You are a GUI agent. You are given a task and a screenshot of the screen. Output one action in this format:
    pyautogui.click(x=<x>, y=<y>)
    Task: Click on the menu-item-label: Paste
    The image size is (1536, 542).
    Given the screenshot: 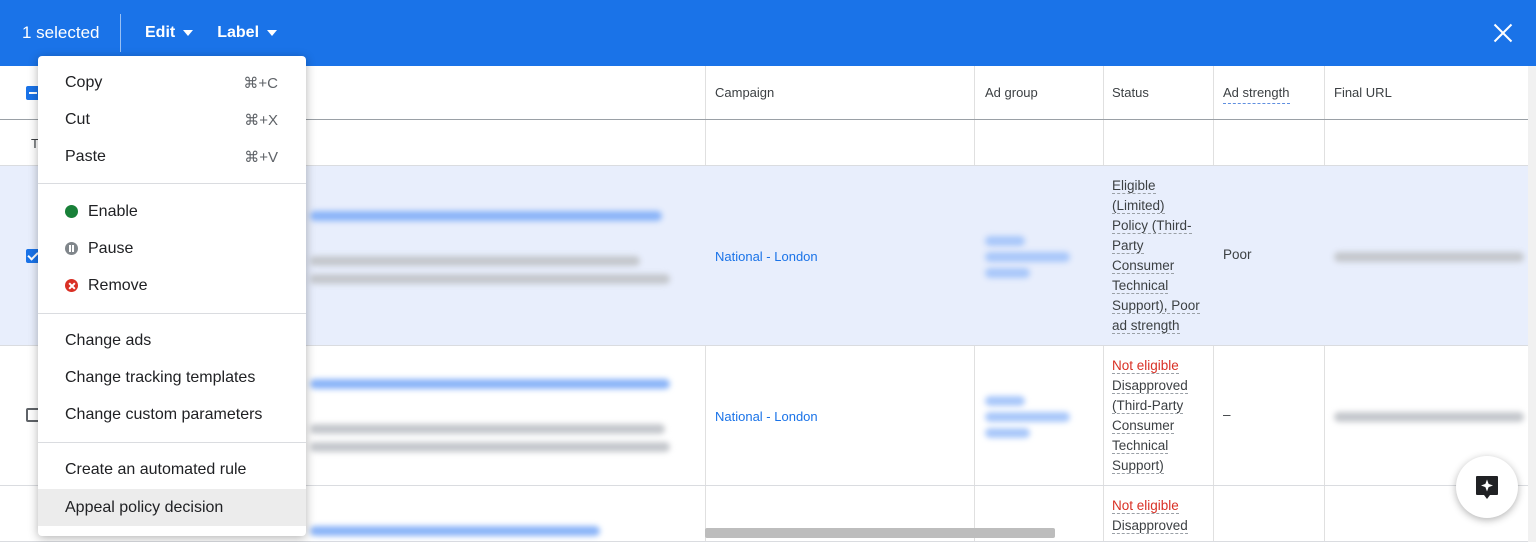 What is the action you would take?
    pyautogui.click(x=85, y=156)
    